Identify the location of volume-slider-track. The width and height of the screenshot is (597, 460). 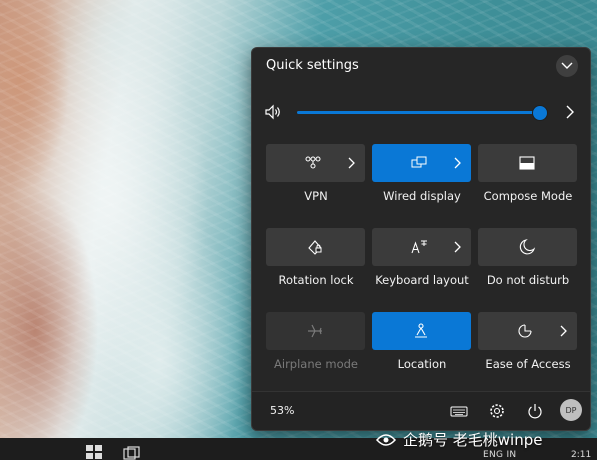
(419, 112).